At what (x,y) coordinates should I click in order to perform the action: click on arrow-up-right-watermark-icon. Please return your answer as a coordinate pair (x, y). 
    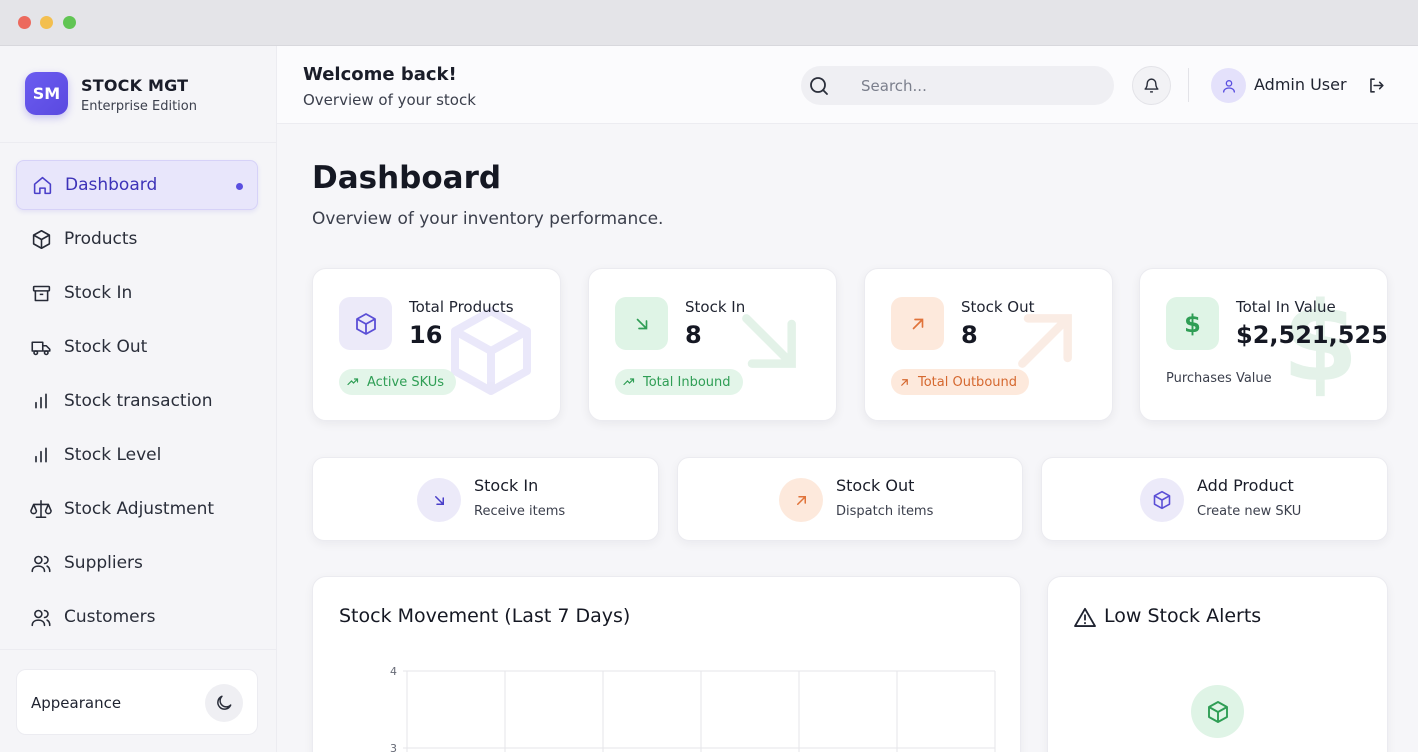
    Looking at the image, I should click on (1045, 341).